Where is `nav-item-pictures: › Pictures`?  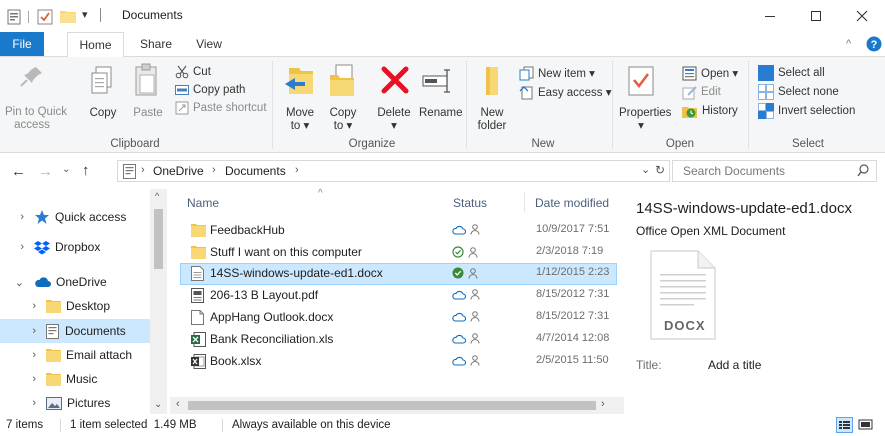 nav-item-pictures: › Pictures is located at coordinates (75, 403).